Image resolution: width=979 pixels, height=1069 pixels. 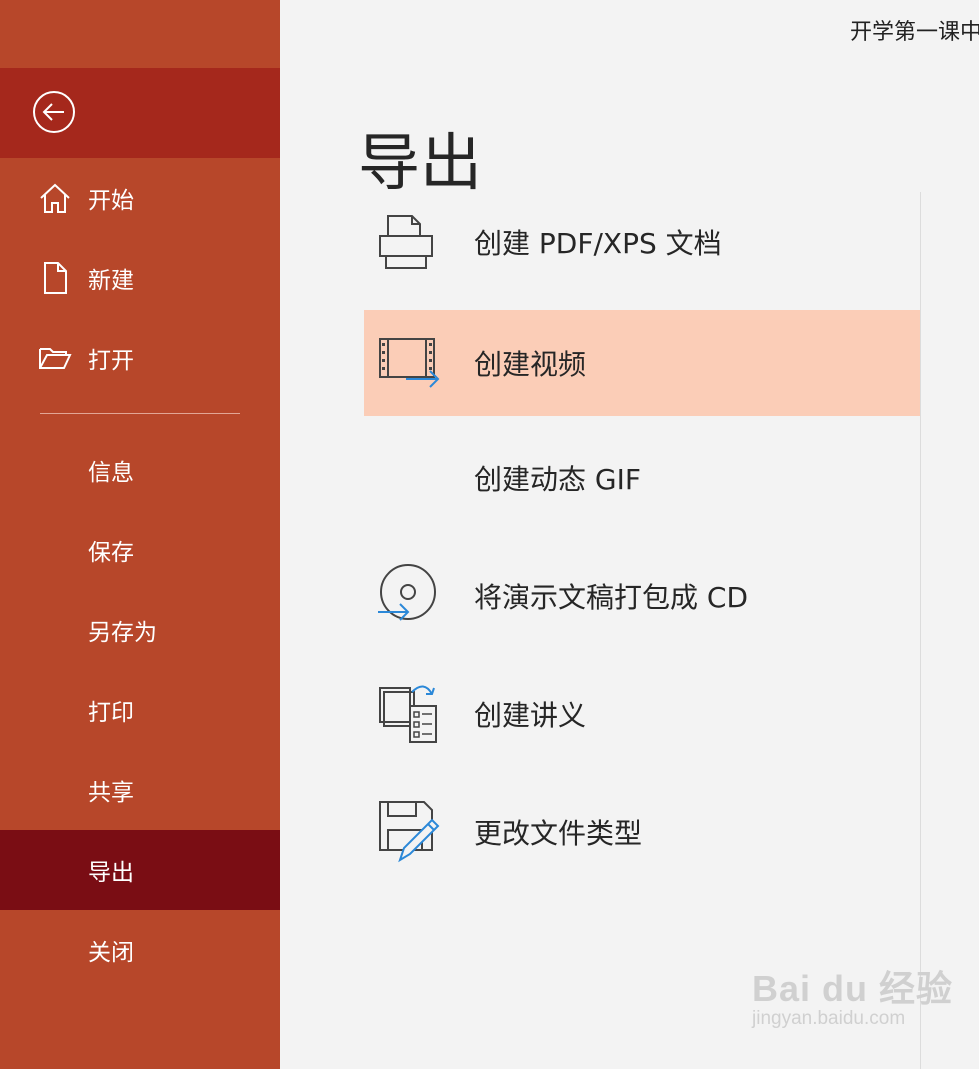 What do you see at coordinates (111, 281) in the screenshot?
I see `sidebar-item-label: 新建` at bounding box center [111, 281].